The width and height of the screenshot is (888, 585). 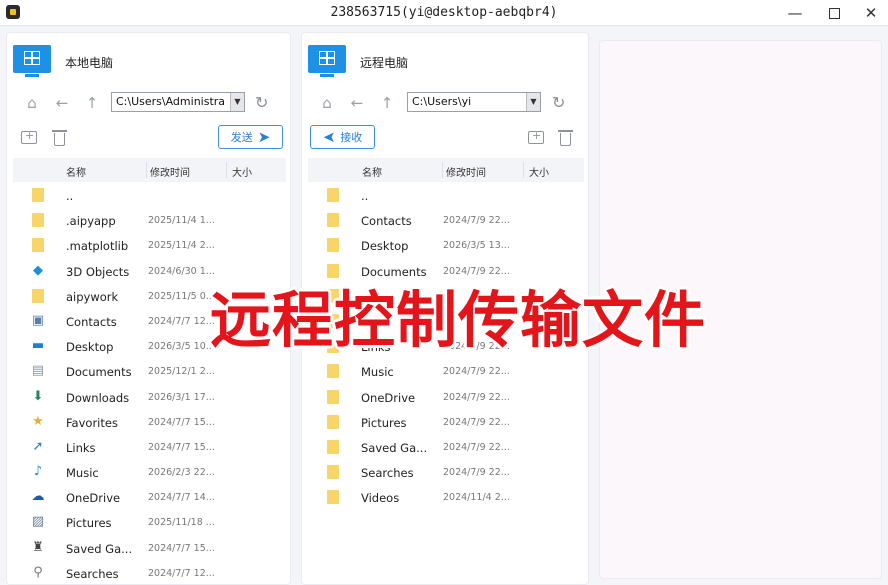 What do you see at coordinates (38, 497) in the screenshot?
I see `onedrive-icon: ☁` at bounding box center [38, 497].